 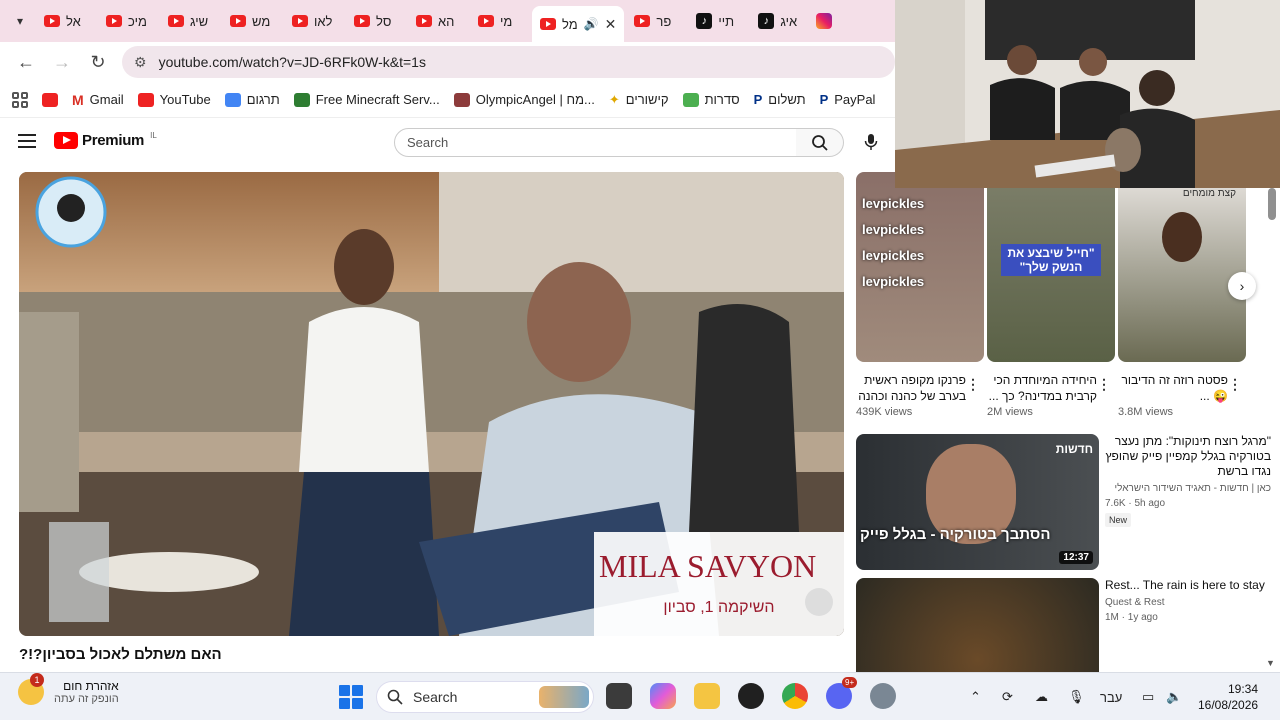 I want to click on tab-label: אל, so click(x=73, y=21).